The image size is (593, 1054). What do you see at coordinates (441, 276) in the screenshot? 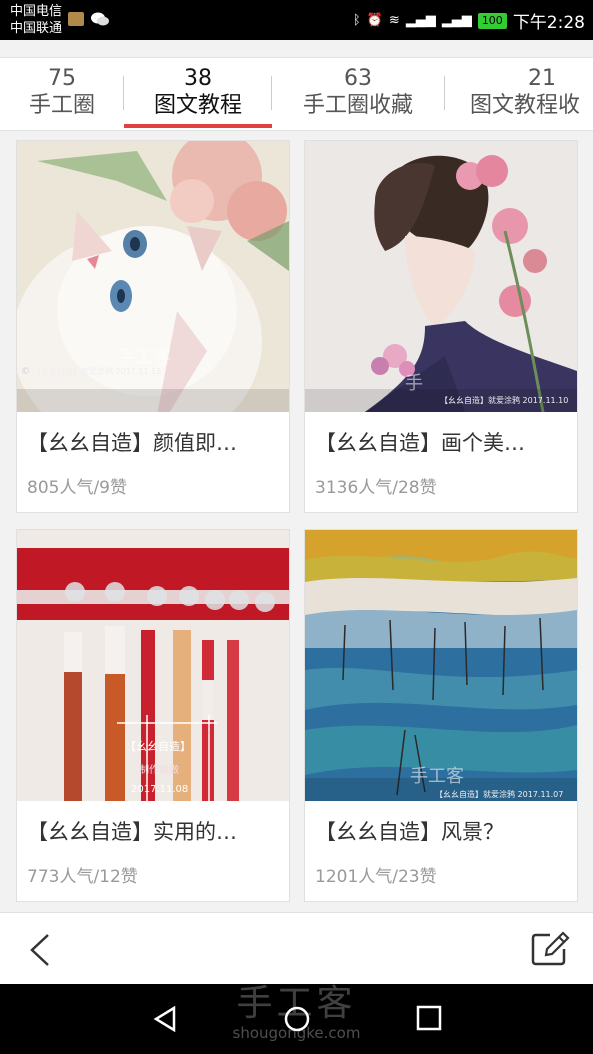
I see `tutorial-image-woman: 【幺幺自造】就爱涂鸦 2017.11.10 手` at bounding box center [441, 276].